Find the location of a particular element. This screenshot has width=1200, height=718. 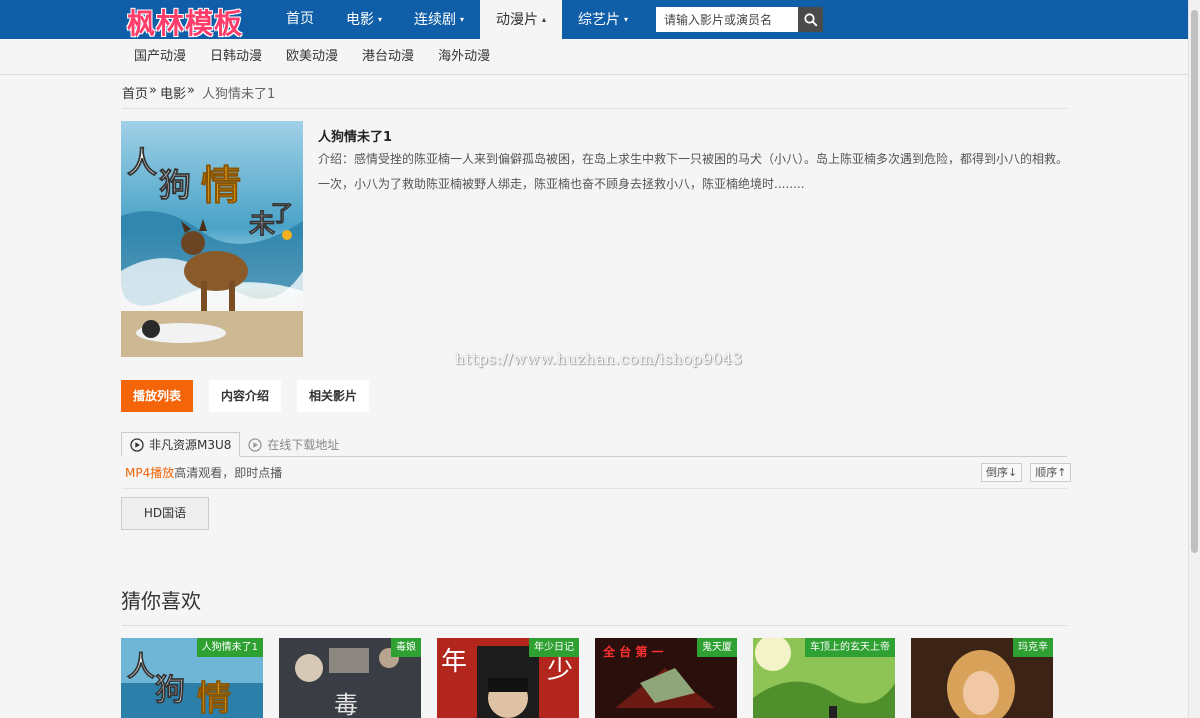

source-tabs: 非凡资源M3U8 在线下载地址 is located at coordinates (234, 444).